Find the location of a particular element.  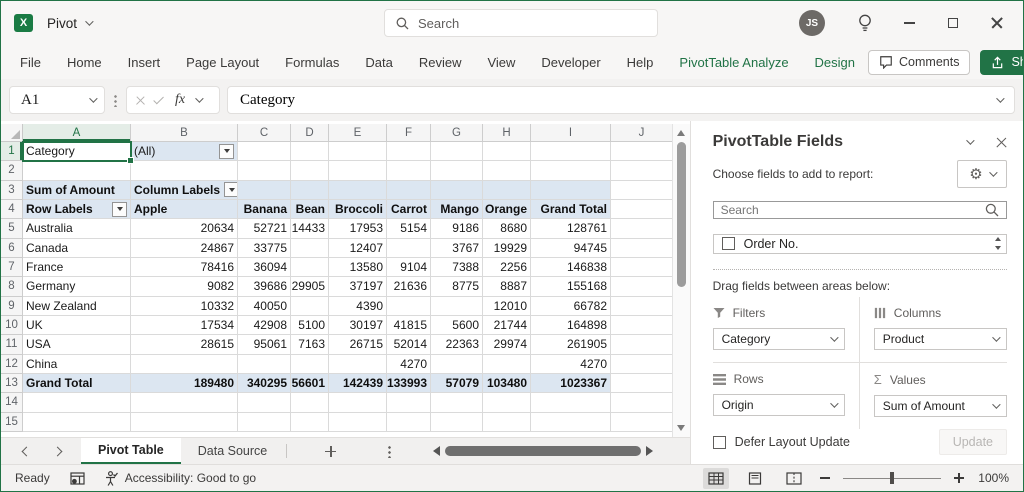

cell-D14 is located at coordinates (310, 403).